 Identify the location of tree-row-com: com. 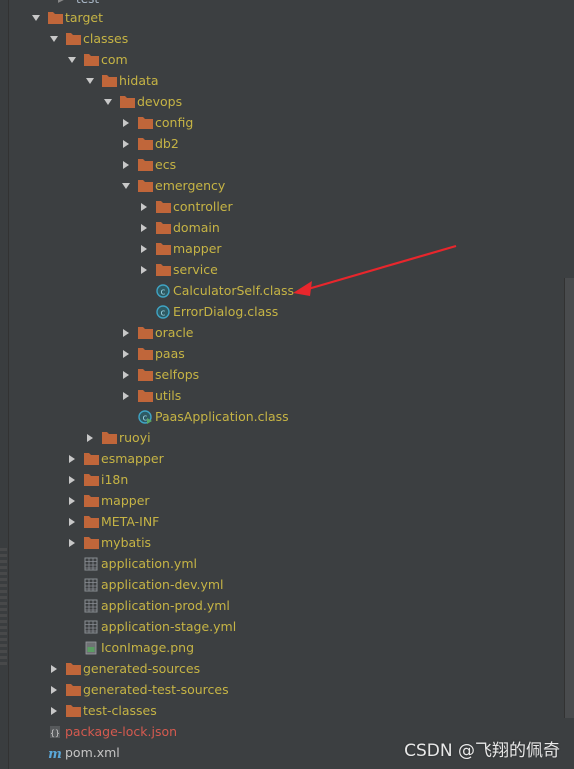
(96, 59).